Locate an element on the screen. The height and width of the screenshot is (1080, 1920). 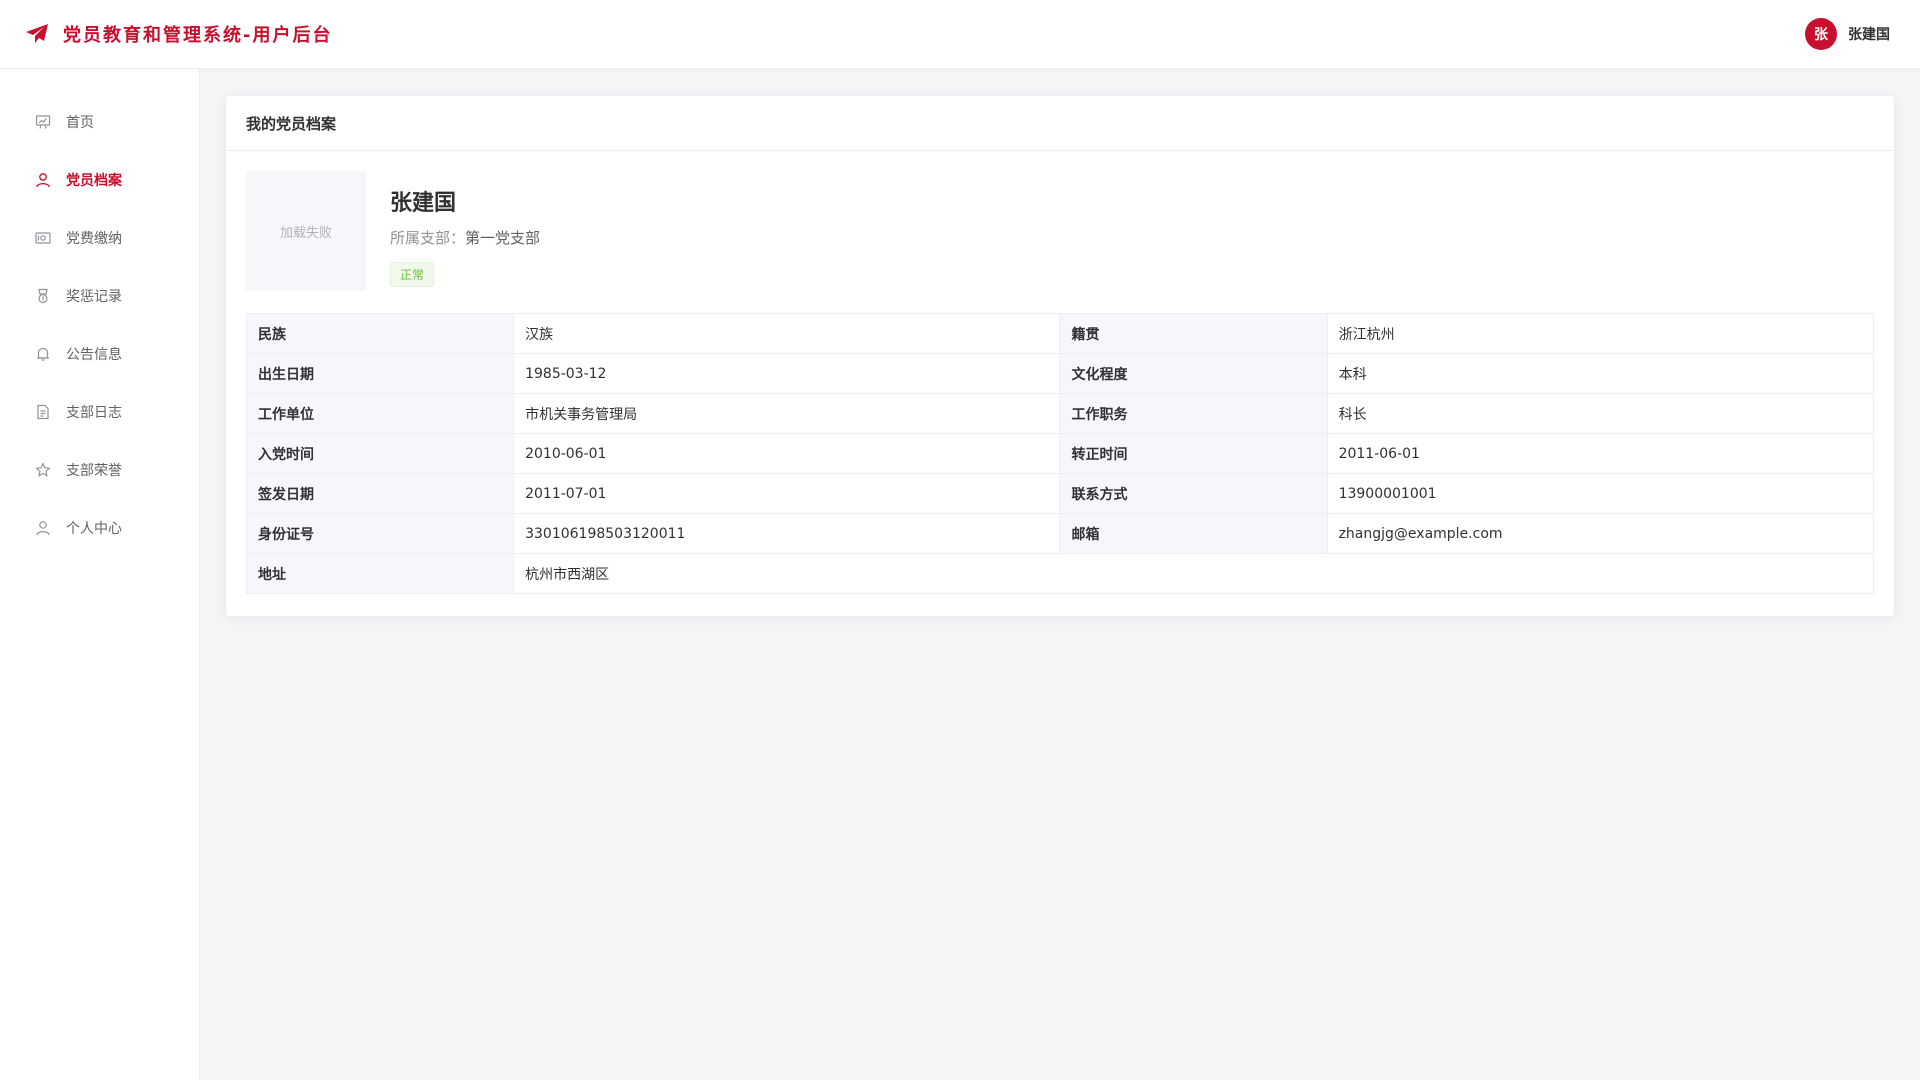
status-badge: 正常 is located at coordinates (412, 274).